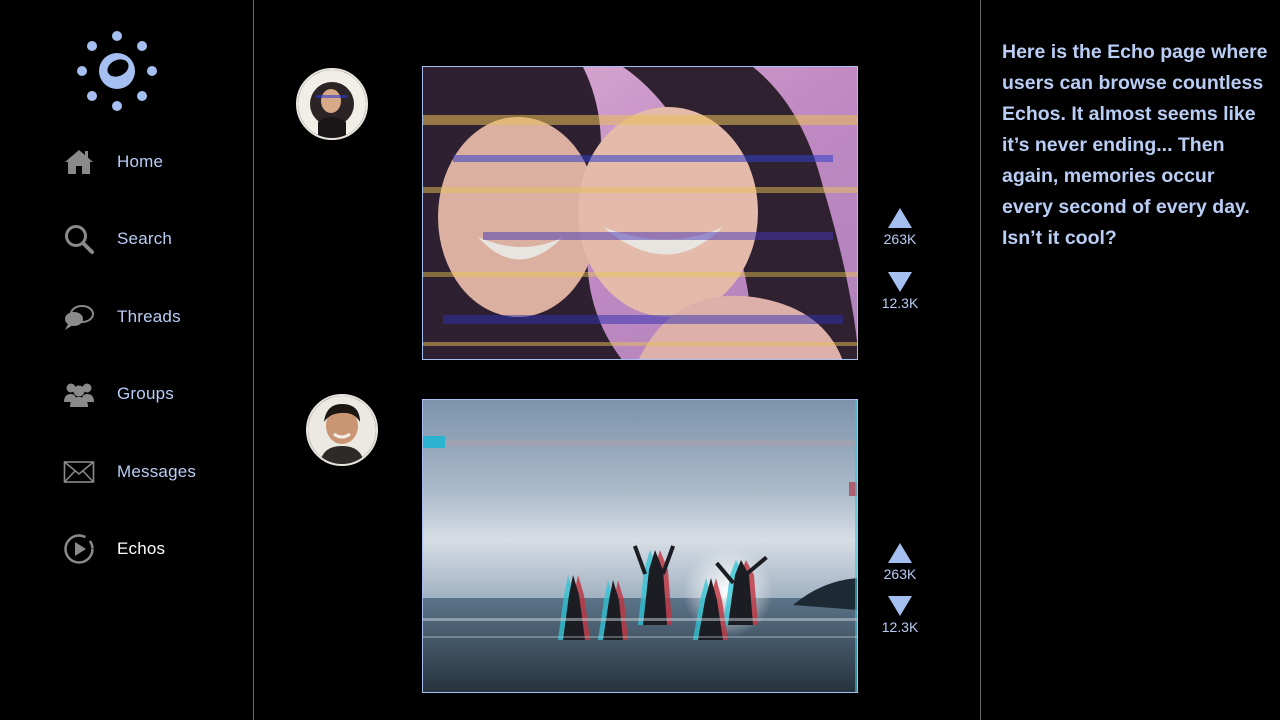 This screenshot has height=720, width=1280. Describe the element at coordinates (152, 338) in the screenshot. I see `nav-item-threads: Threads` at that location.